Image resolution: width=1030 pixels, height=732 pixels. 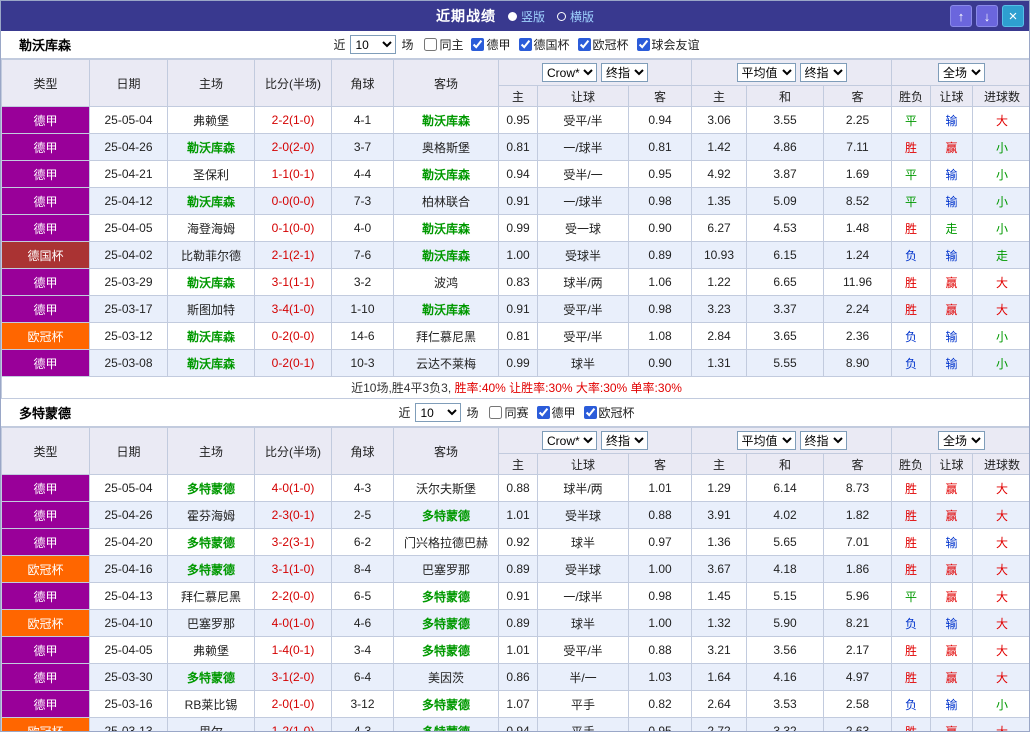 I want to click on filter-checkbox: 同赛, so click(x=509, y=412).